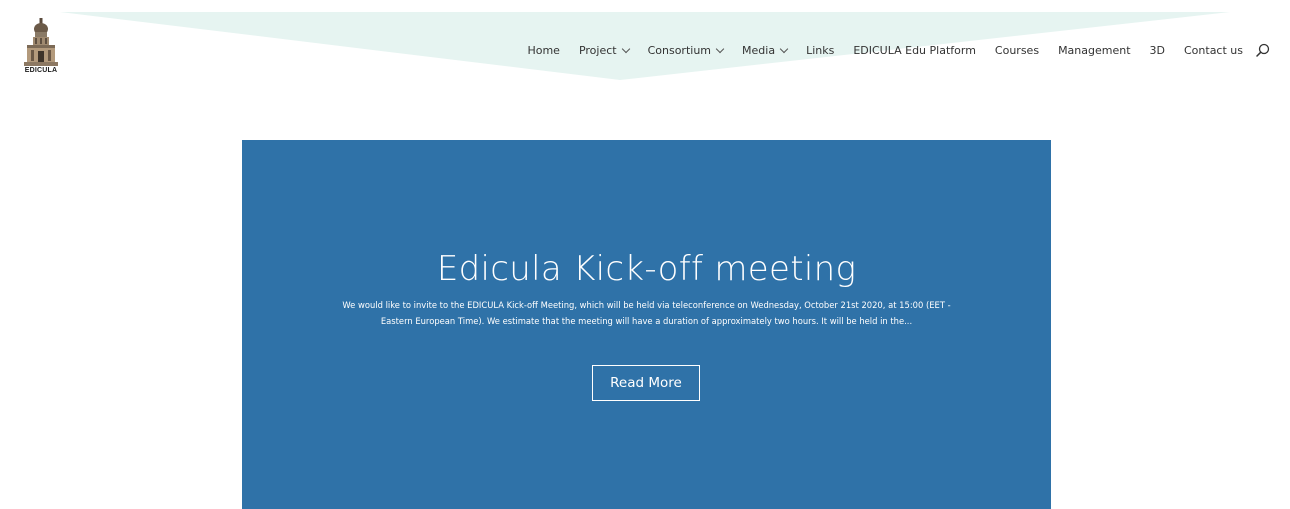 The width and height of the screenshot is (1290, 509). I want to click on nav-item-edu-platform: EDICULA Edu Platform, so click(914, 50).